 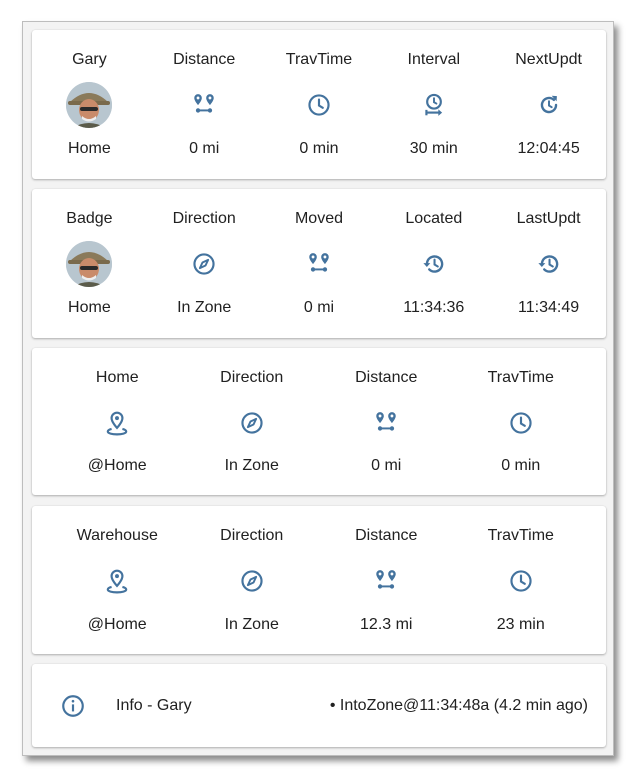 I want to click on person-name-label: Gary, so click(x=89, y=59).